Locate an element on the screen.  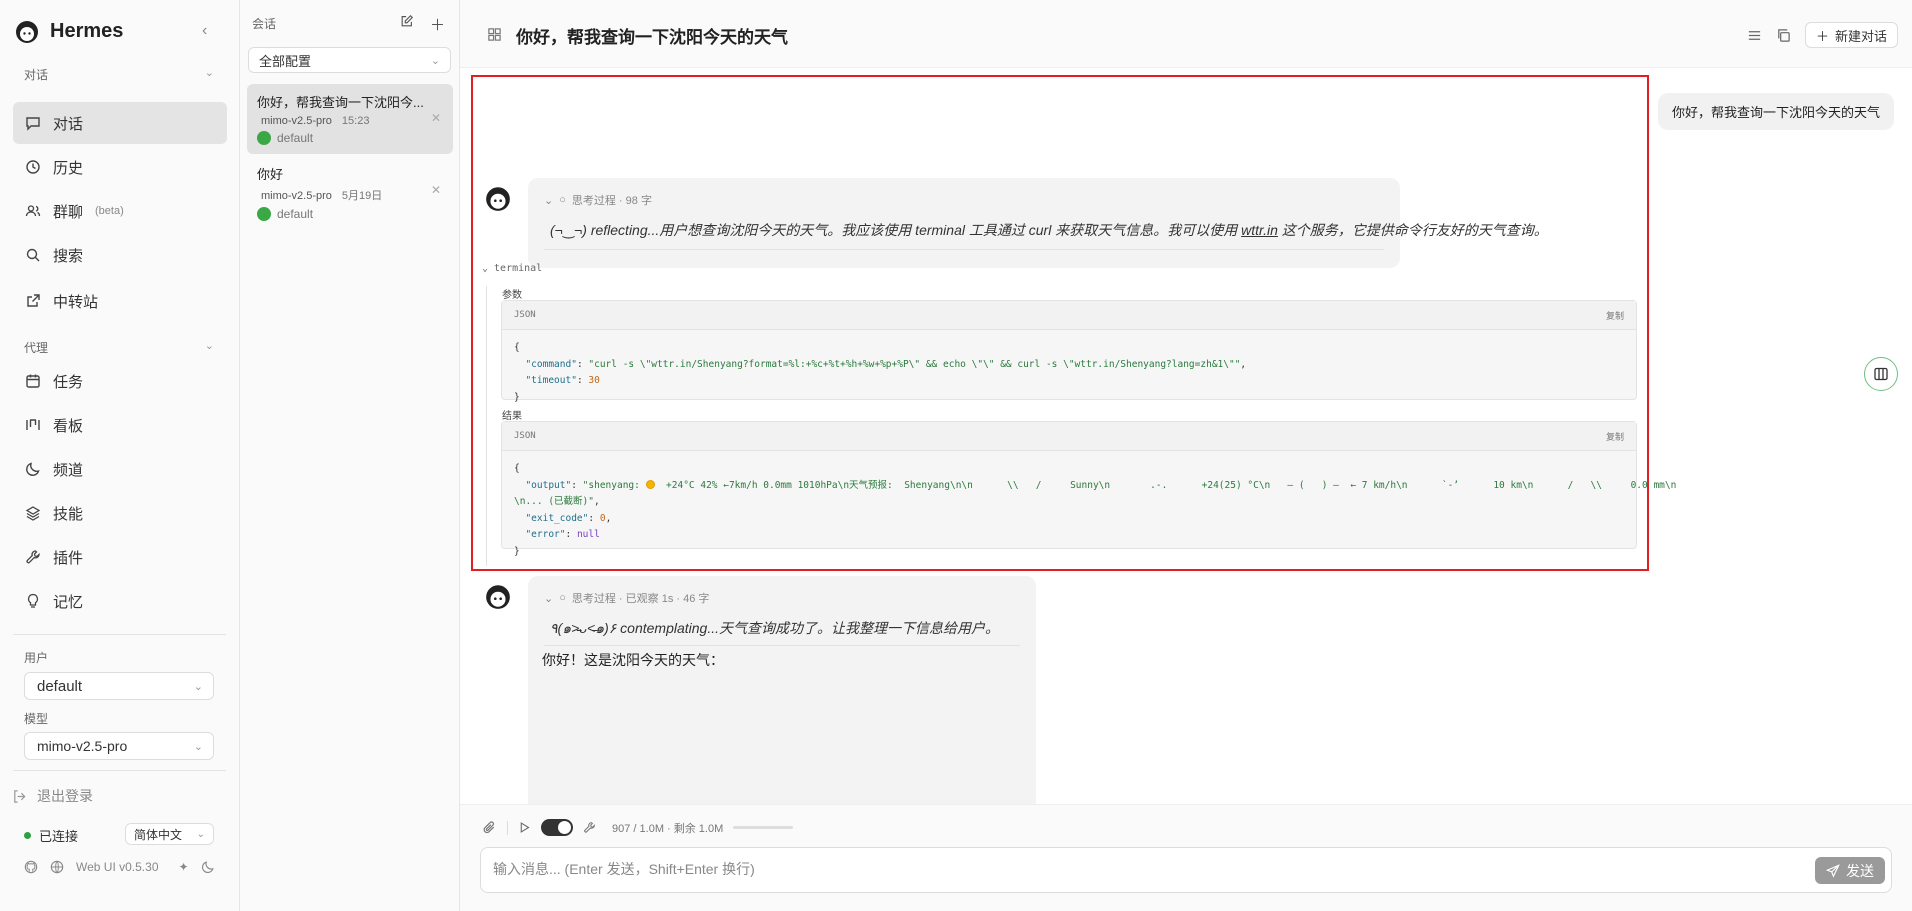
json-null: null is located at coordinates (588, 534).